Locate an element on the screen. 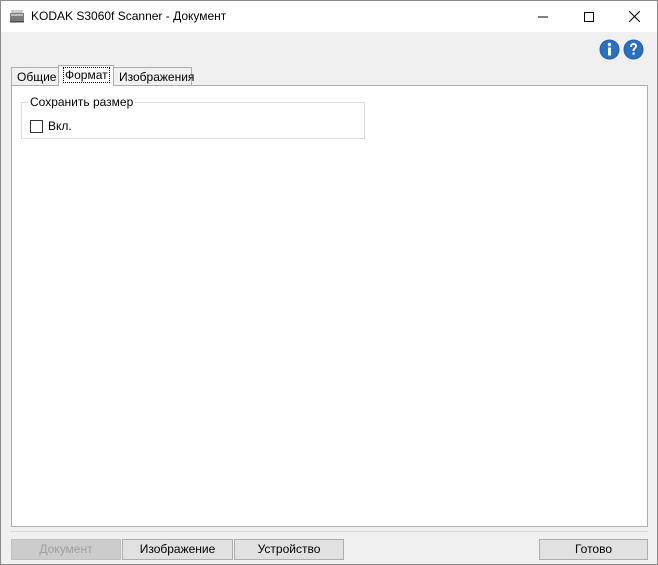  tab-format: Формат is located at coordinates (86, 75).